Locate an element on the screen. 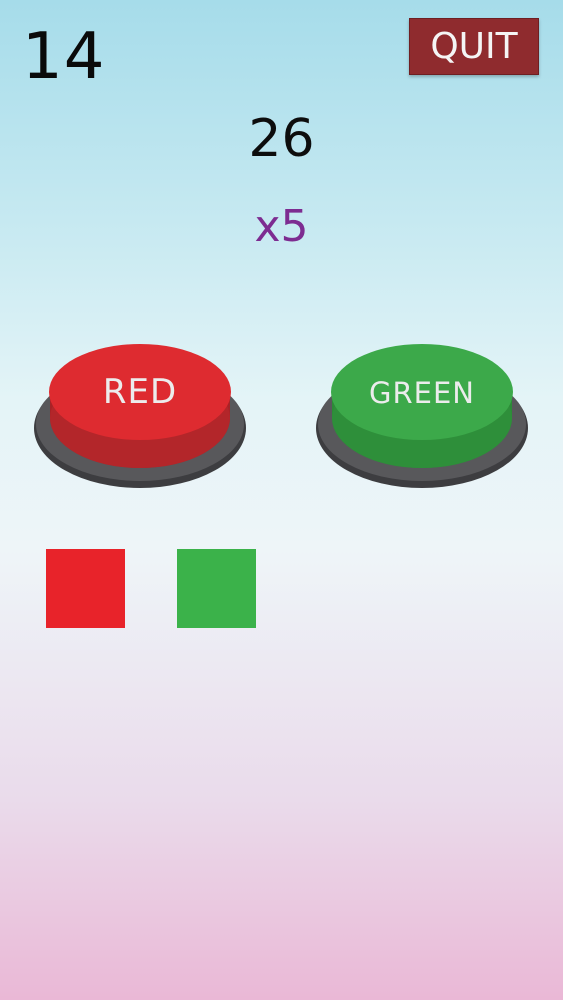 The image size is (563, 1000). timer-display: 14 is located at coordinates (64, 57).